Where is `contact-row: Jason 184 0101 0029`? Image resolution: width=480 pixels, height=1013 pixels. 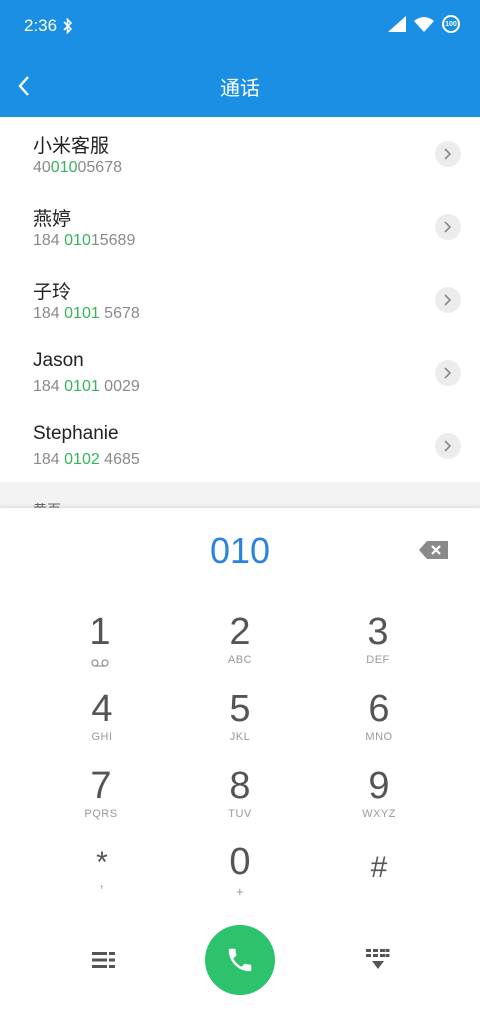
contact-row: Jason 184 0101 0029 is located at coordinates (240, 372).